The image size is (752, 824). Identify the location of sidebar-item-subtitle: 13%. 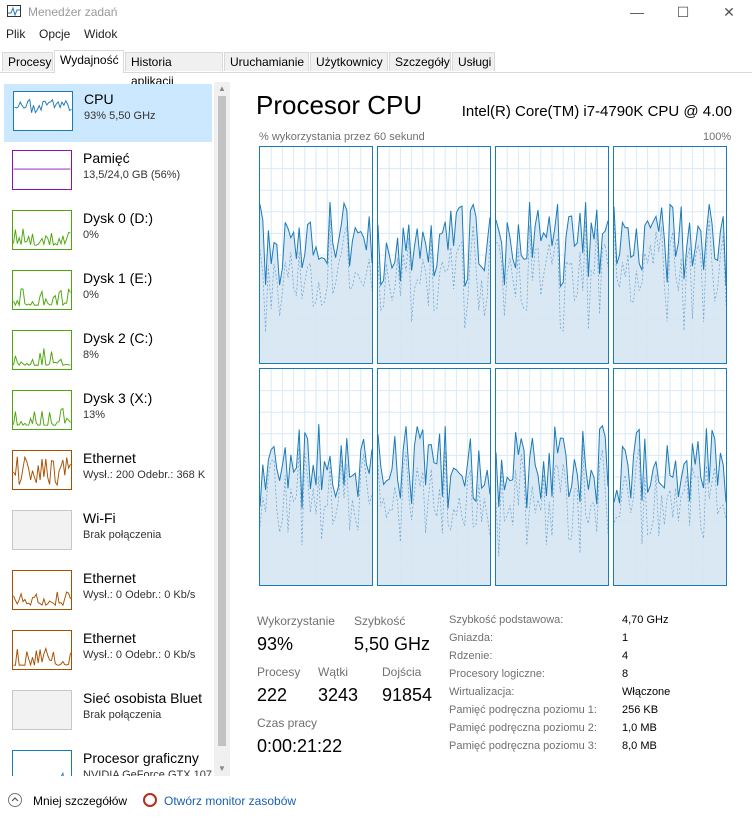
(94, 415).